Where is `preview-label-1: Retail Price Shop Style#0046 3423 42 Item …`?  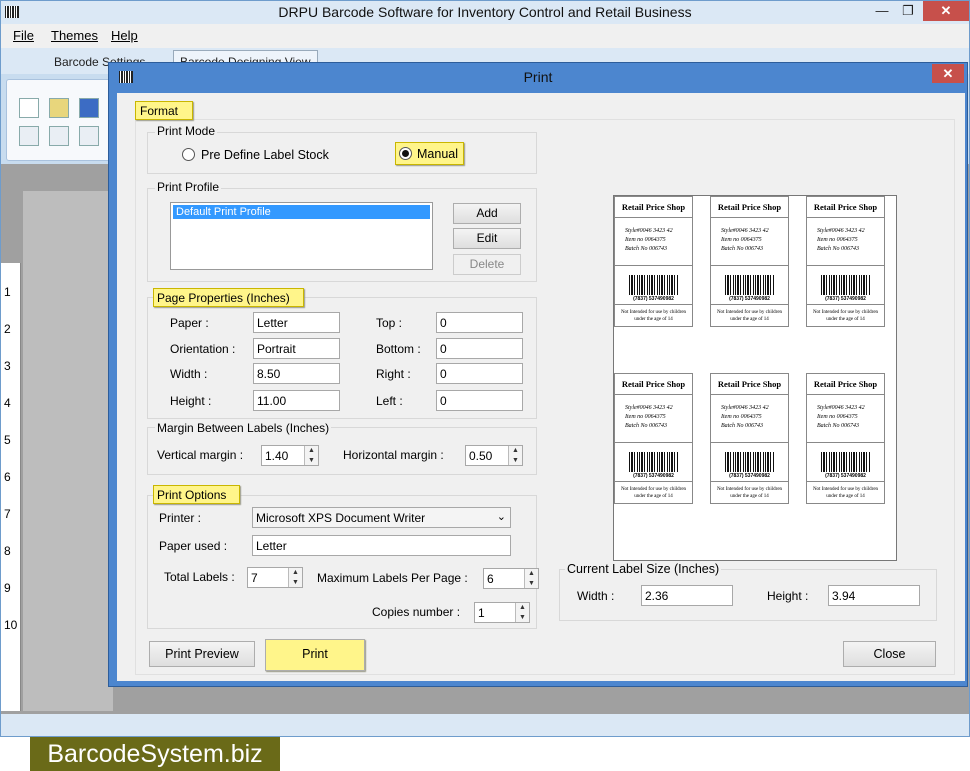 preview-label-1: Retail Price Shop Style#0046 3423 42 Item … is located at coordinates (653, 261).